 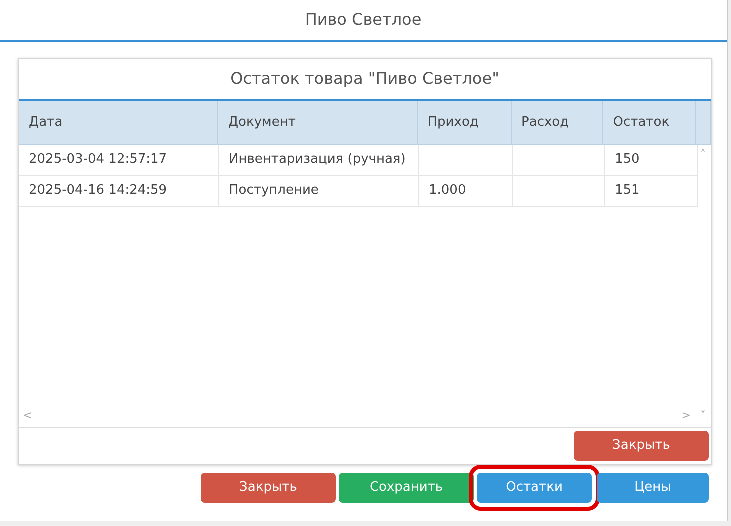 What do you see at coordinates (363, 20) in the screenshot?
I see `window-title: Пиво Светлое` at bounding box center [363, 20].